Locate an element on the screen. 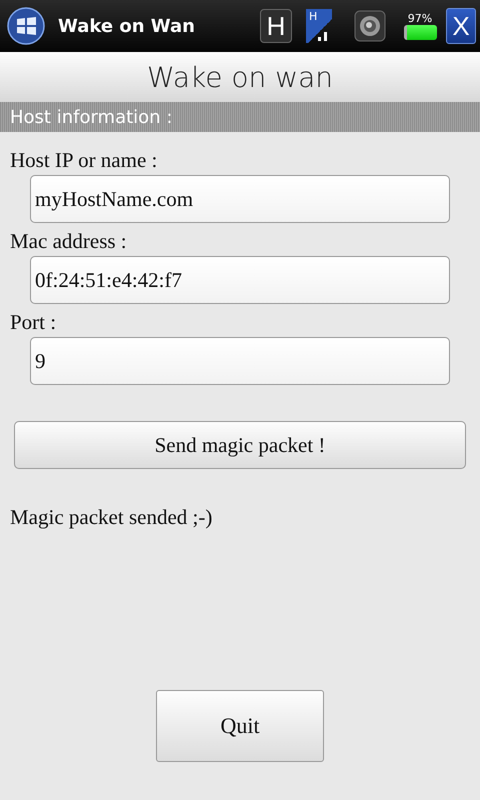 Image resolution: width=480 pixels, height=800 pixels. input-field: 0f:24:51:e4:42:f7 is located at coordinates (240, 280).